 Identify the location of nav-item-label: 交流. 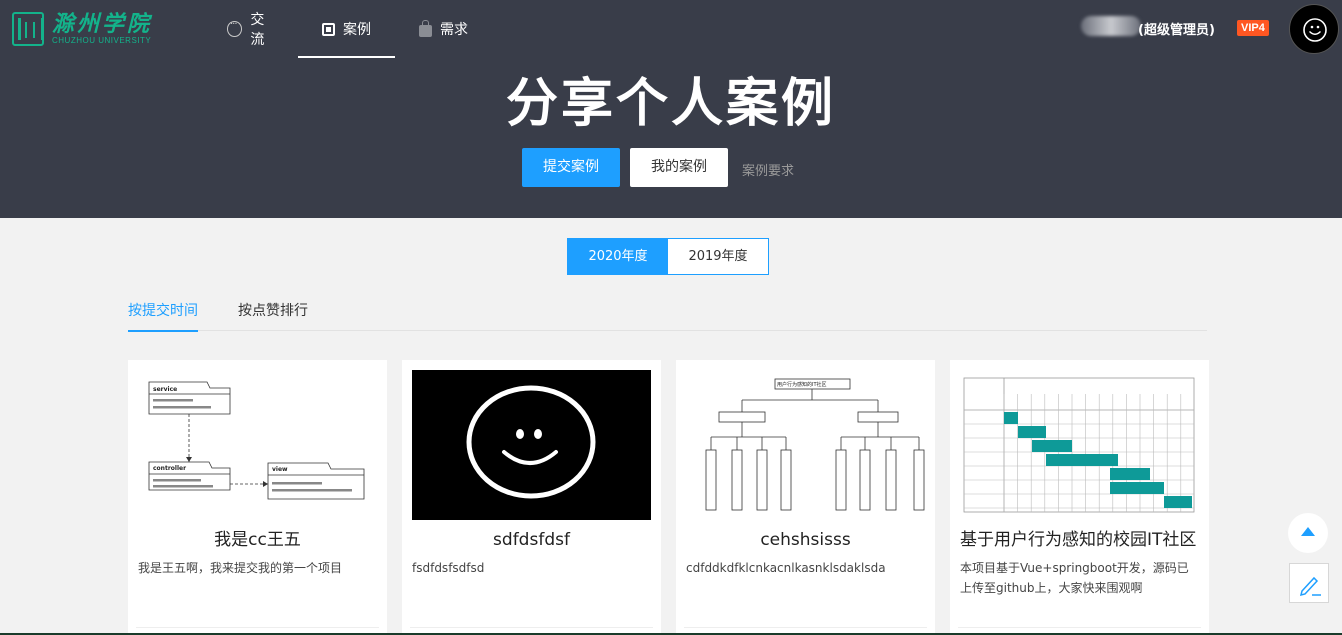
(257, 30).